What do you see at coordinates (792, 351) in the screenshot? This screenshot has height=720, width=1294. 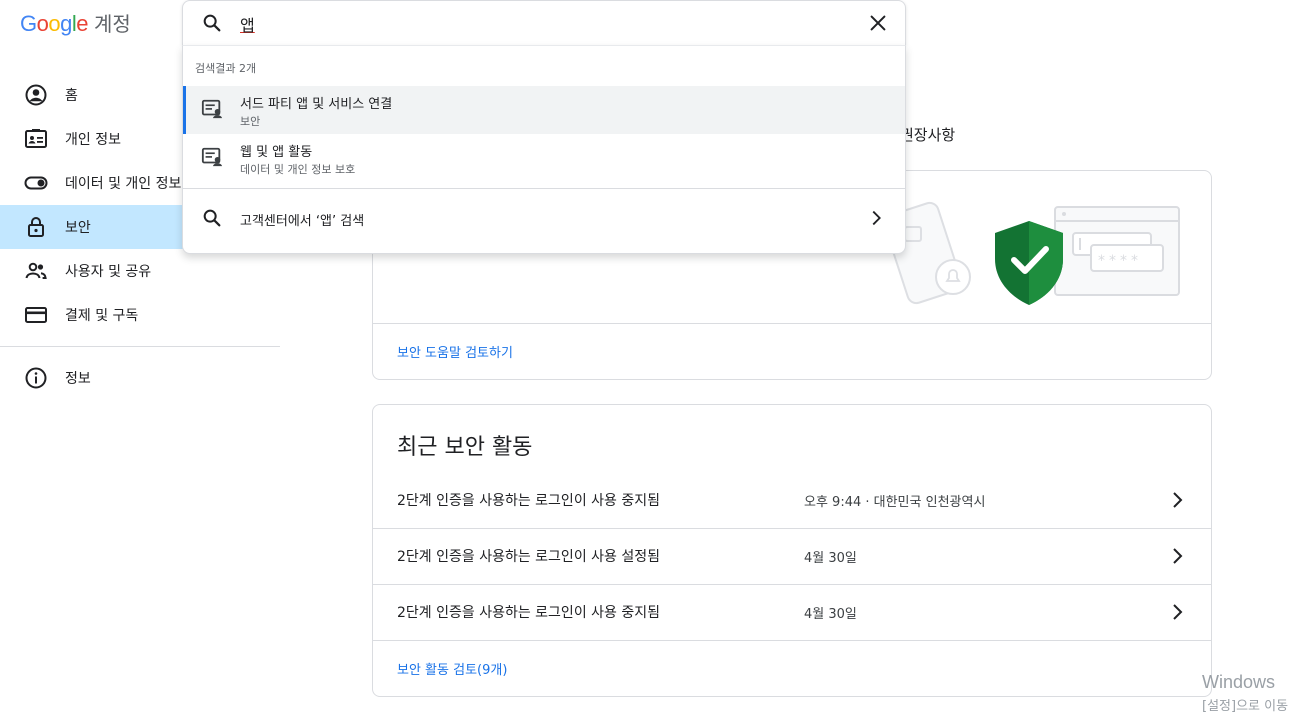 I see `security-tips-row: 보안 도움말 검토하기` at bounding box center [792, 351].